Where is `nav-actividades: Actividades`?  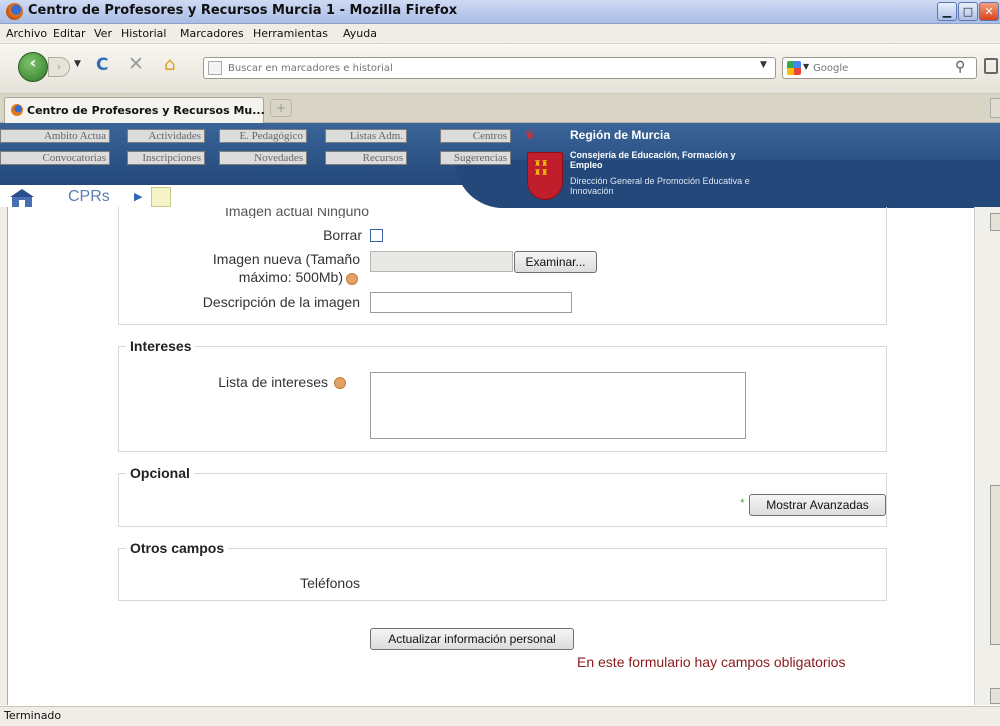 nav-actividades: Actividades is located at coordinates (166, 136).